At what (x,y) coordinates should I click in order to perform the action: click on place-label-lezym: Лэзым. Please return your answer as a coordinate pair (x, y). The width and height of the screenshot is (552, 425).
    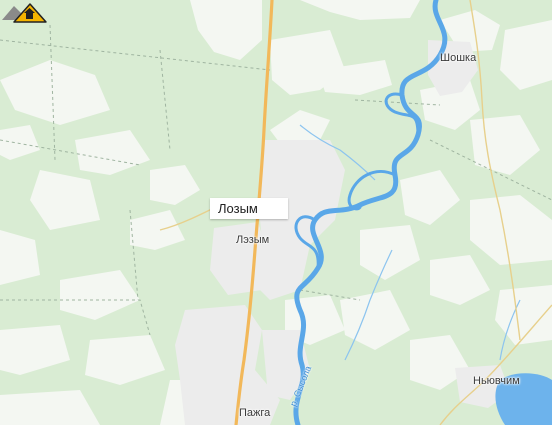
    Looking at the image, I should click on (252, 240).